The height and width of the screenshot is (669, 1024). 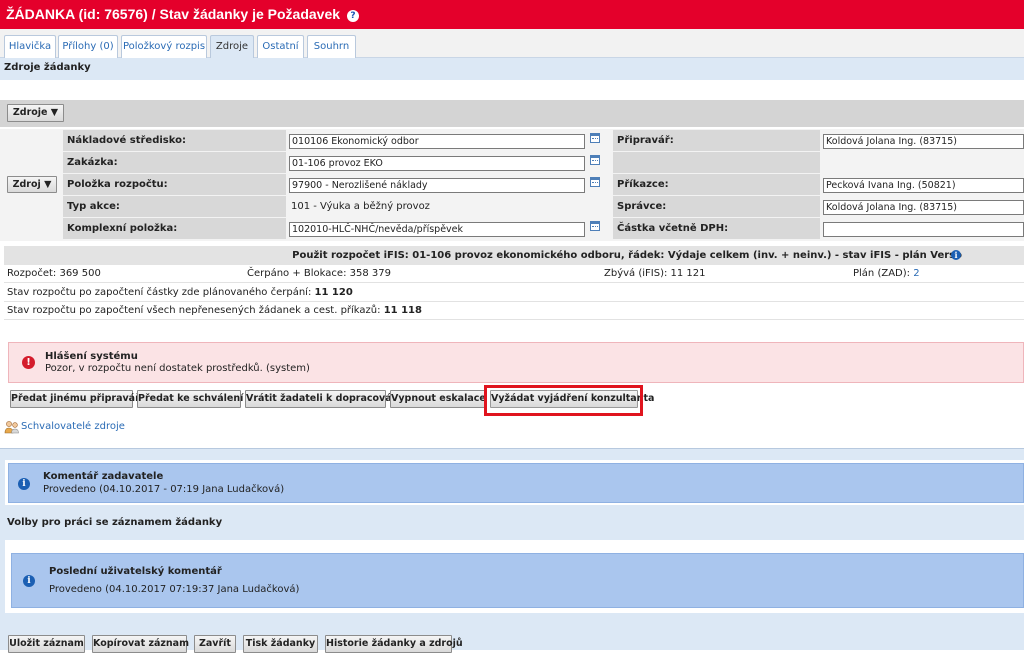 What do you see at coordinates (352, 16) in the screenshot?
I see `help-icon: ?` at bounding box center [352, 16].